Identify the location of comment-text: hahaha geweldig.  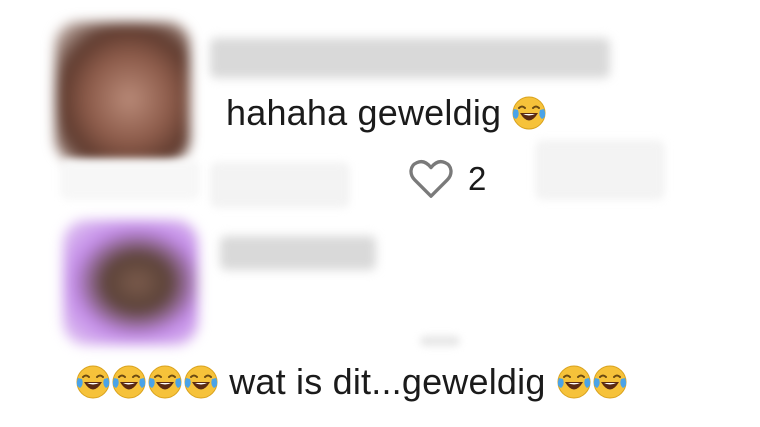
(386, 113).